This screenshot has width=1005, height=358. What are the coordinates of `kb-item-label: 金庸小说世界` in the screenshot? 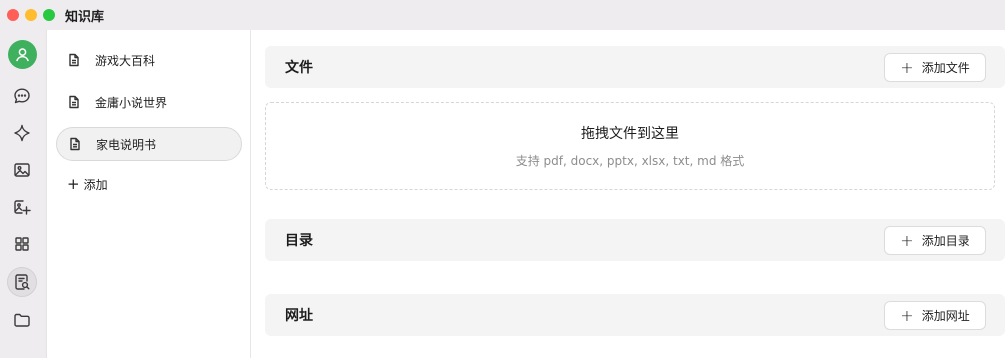 It's located at (131, 102).